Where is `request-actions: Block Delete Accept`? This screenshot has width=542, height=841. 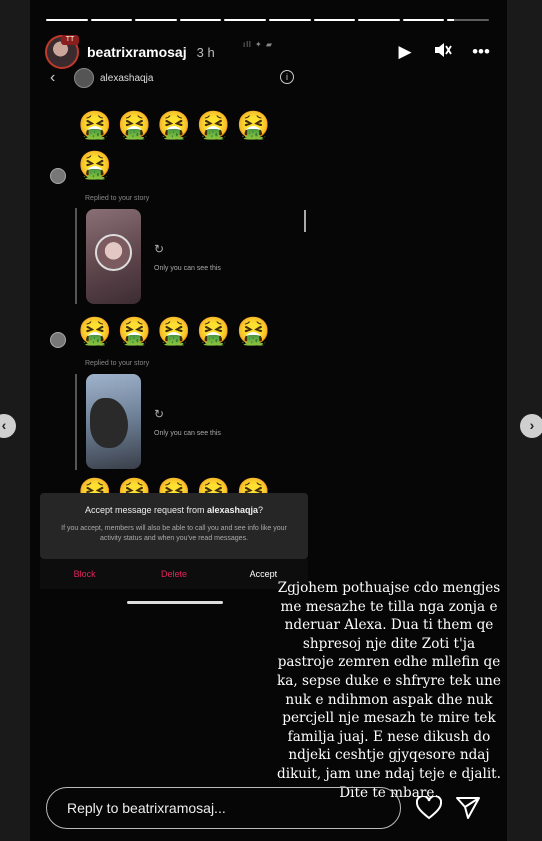 request-actions: Block Delete Accept is located at coordinates (174, 574).